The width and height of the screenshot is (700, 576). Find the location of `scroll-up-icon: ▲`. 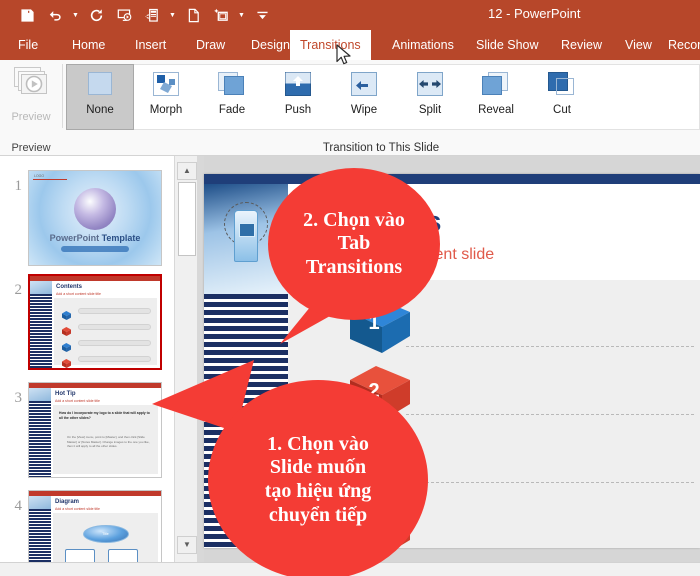

scroll-up-icon: ▲ is located at coordinates (187, 171).